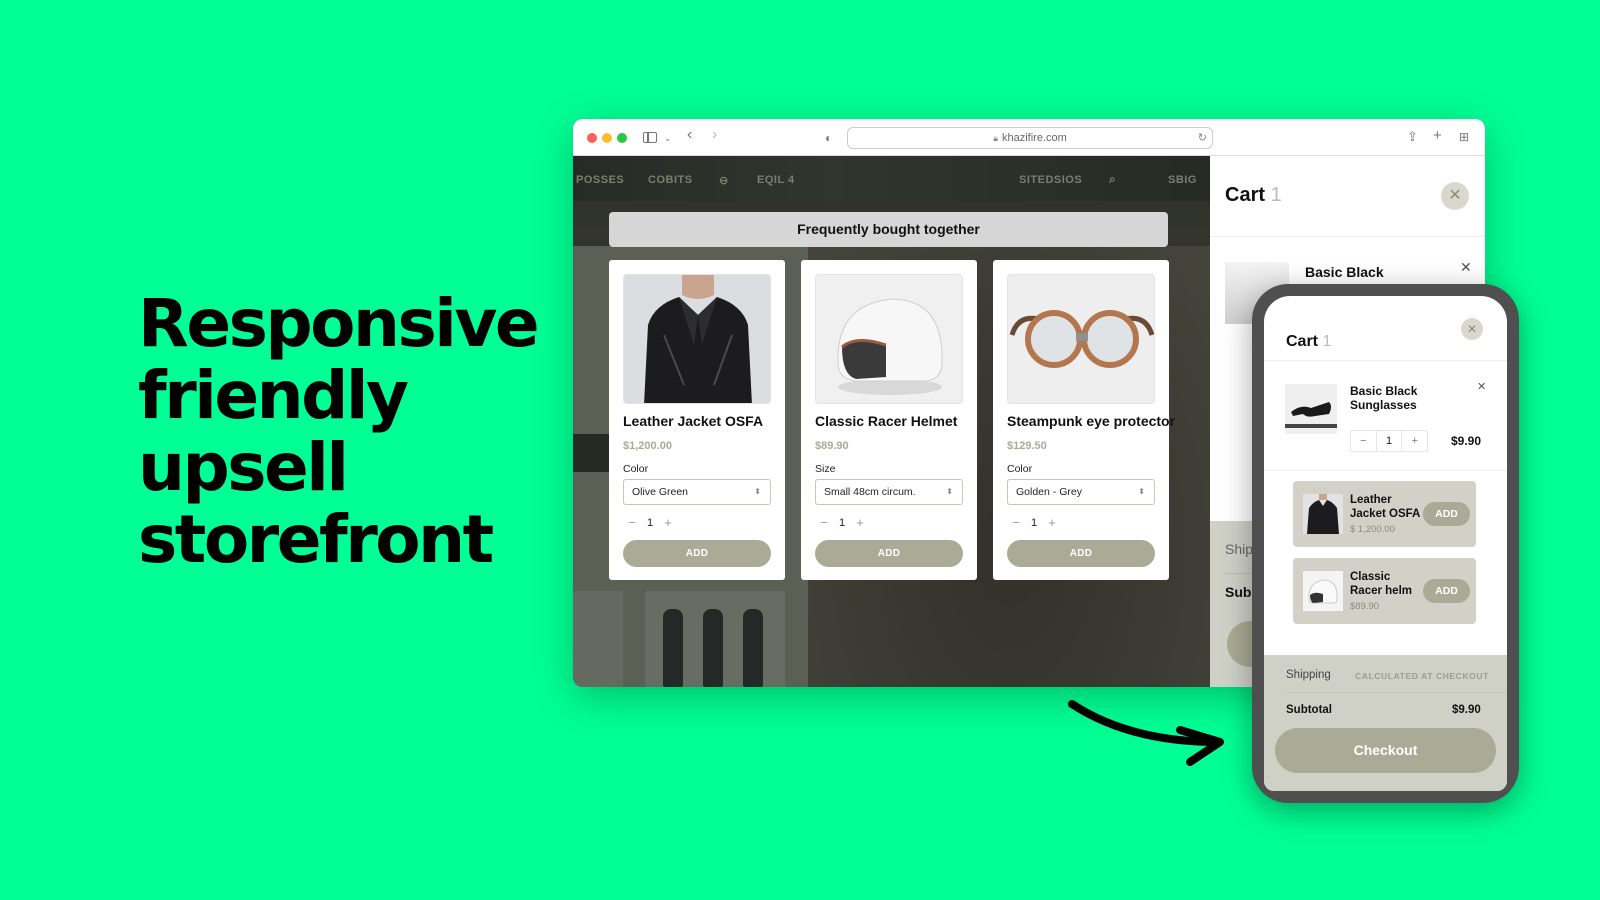  I want to click on plus-icon: +, so click(1437, 136).